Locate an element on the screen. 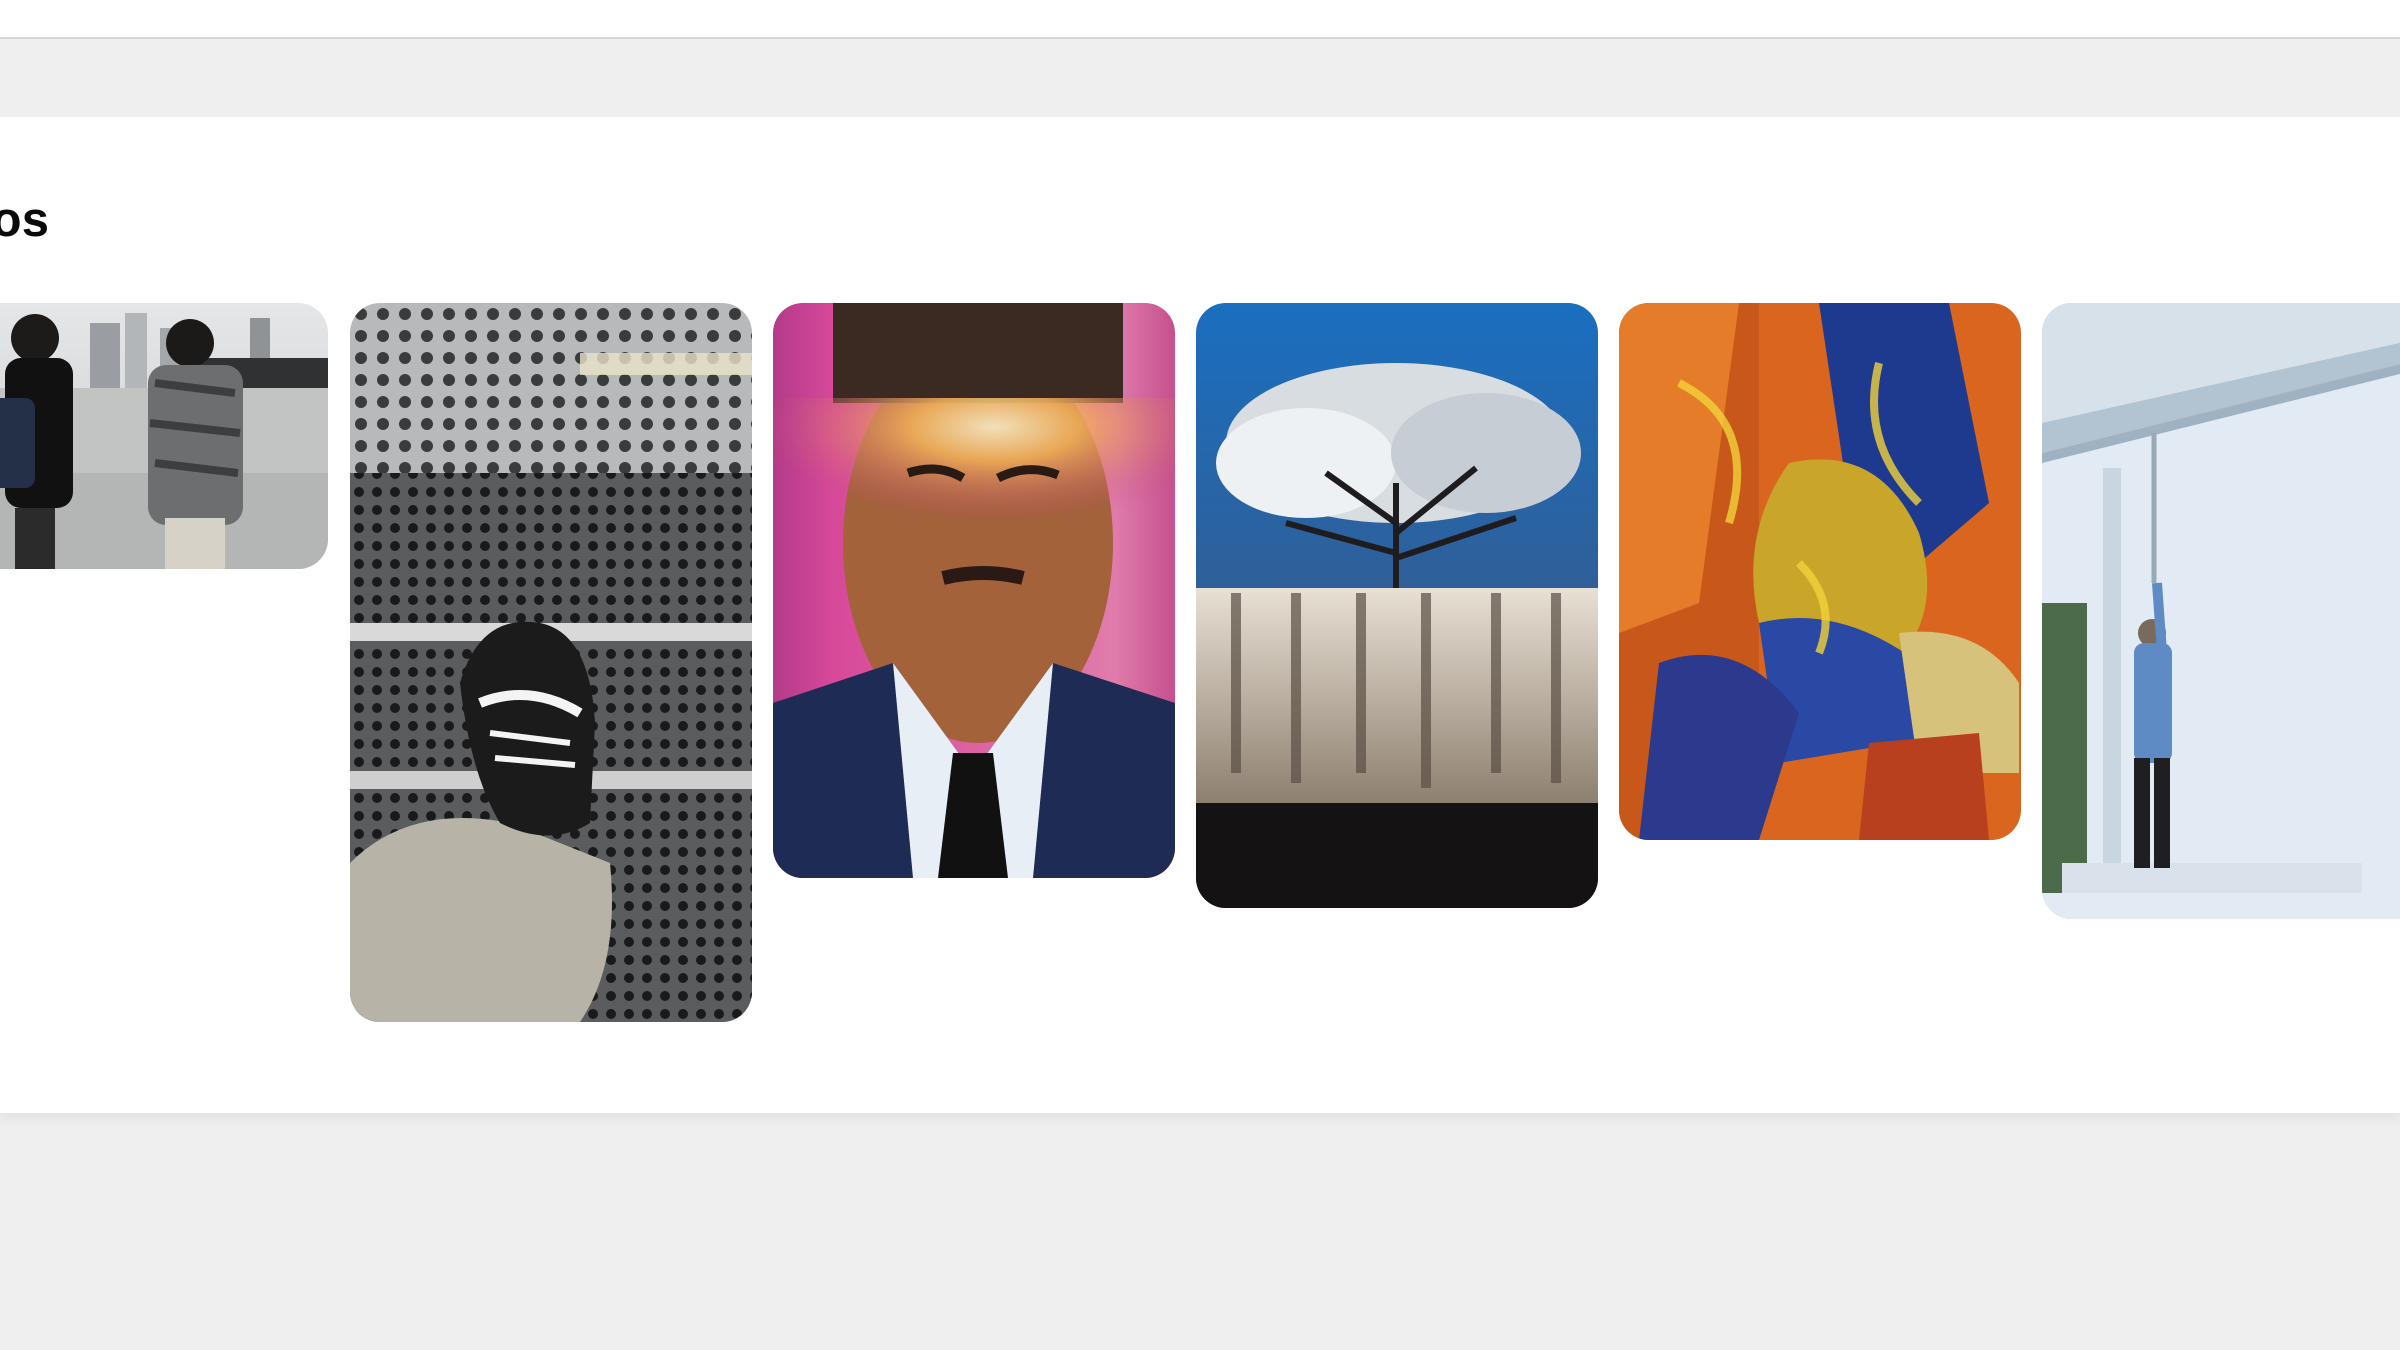  top-bar is located at coordinates (1200, 19).